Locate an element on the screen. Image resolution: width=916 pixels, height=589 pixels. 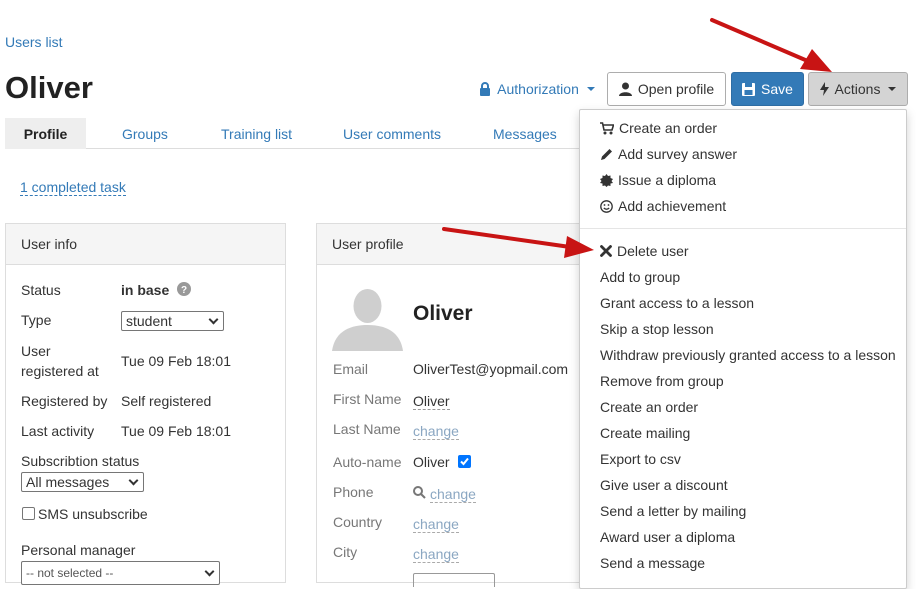
registered-label-2: registered at is located at coordinates (60, 371).